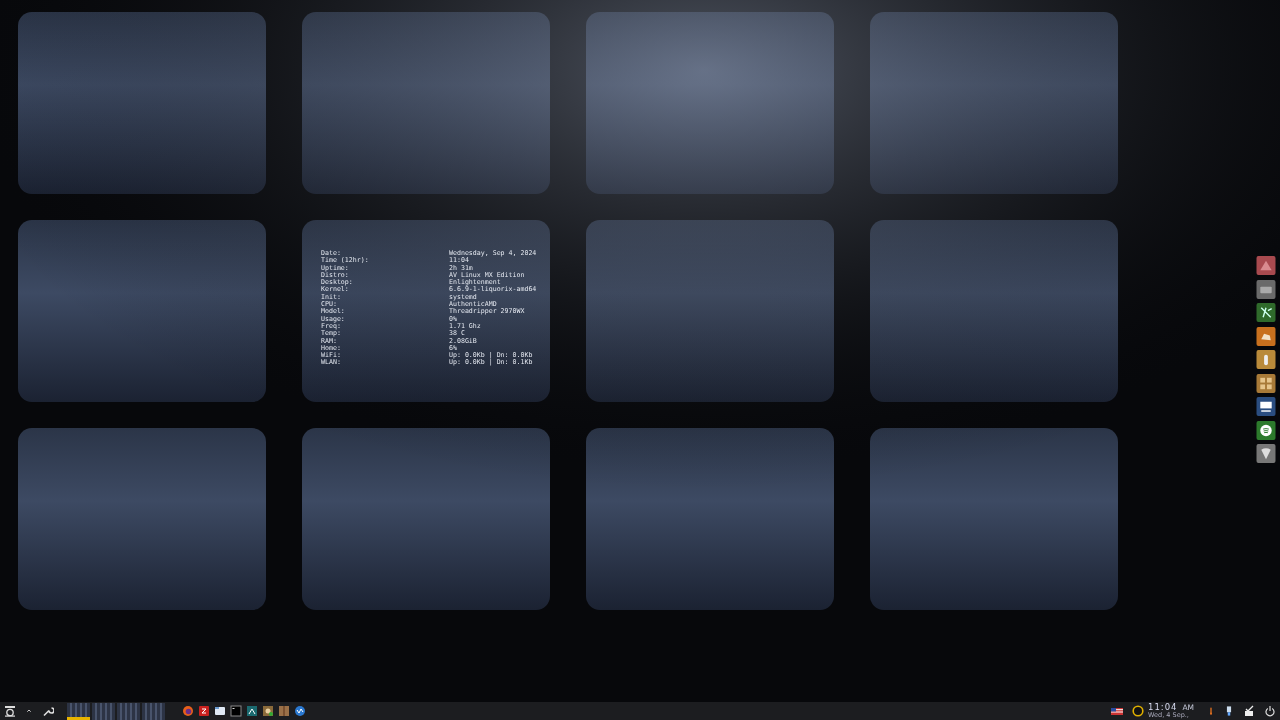  I want to click on usb-drive-icon, so click(1229, 711).